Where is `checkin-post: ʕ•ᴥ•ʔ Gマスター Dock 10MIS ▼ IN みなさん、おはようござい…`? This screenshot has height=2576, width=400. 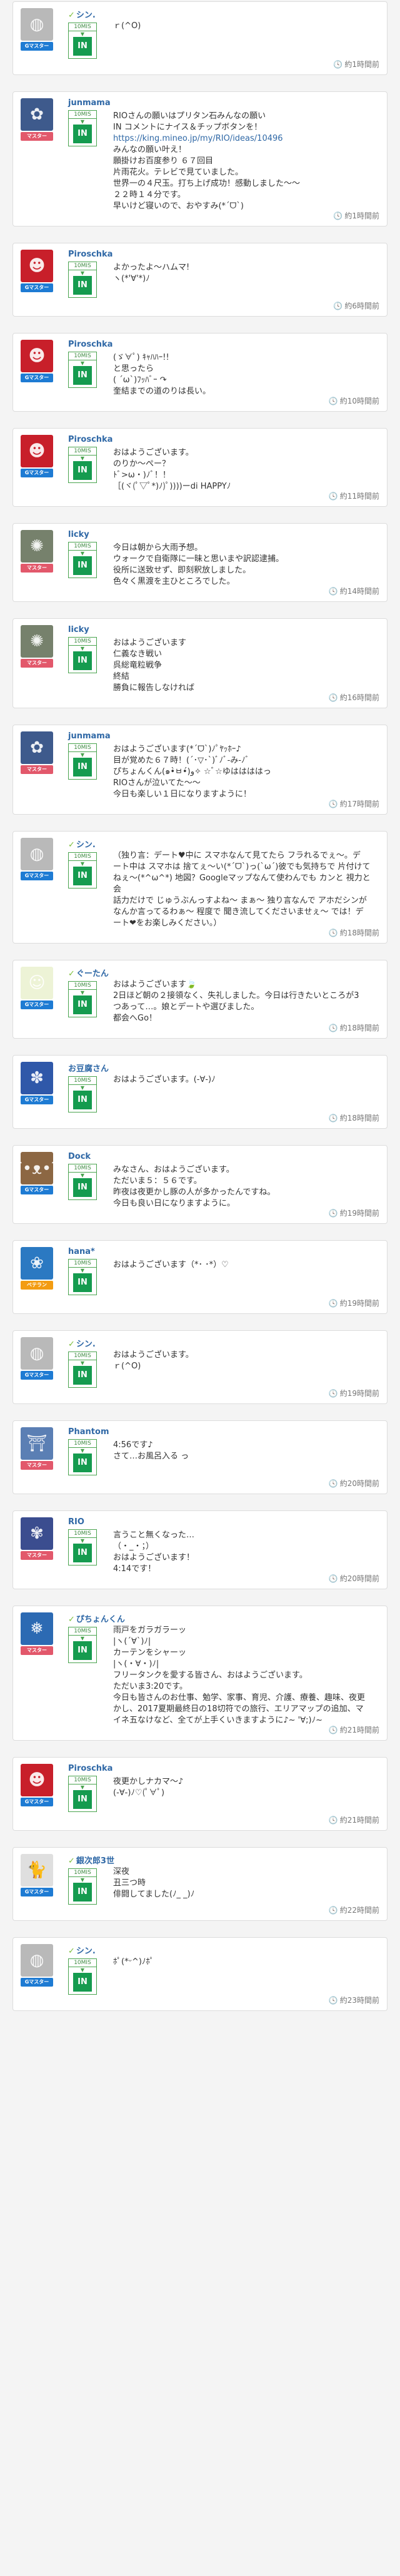
checkin-post: ʕ•ᴥ•ʔ Gマスター Dock 10MIS ▼ IN みなさん、おはようござい… is located at coordinates (200, 1184).